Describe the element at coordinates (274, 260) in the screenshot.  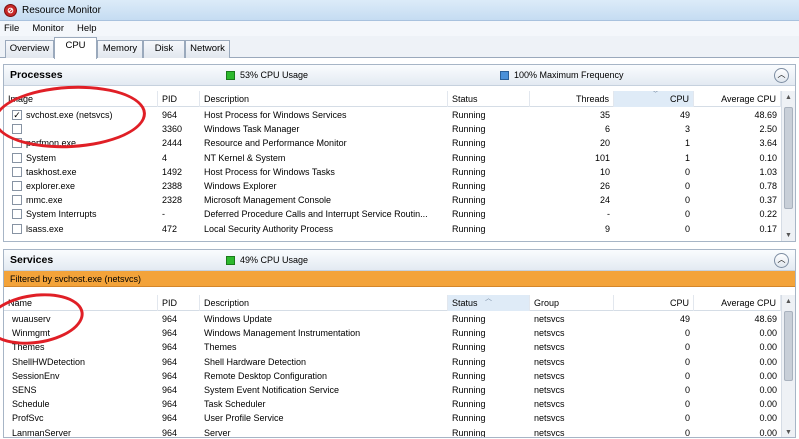
I see `services-cpu-usage-label: 49% CPU Usage` at that location.